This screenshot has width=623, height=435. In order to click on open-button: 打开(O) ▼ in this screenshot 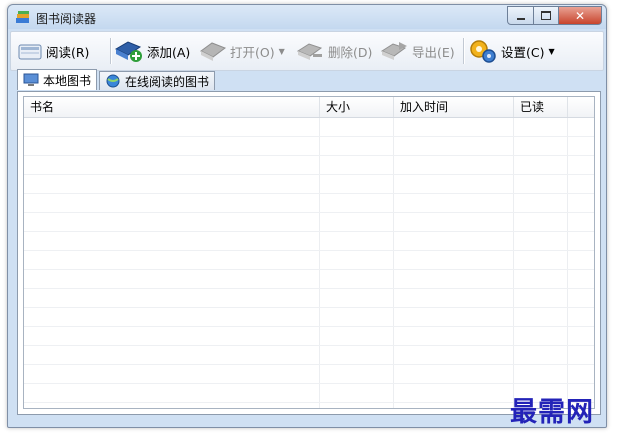, I will do `click(242, 51)`.